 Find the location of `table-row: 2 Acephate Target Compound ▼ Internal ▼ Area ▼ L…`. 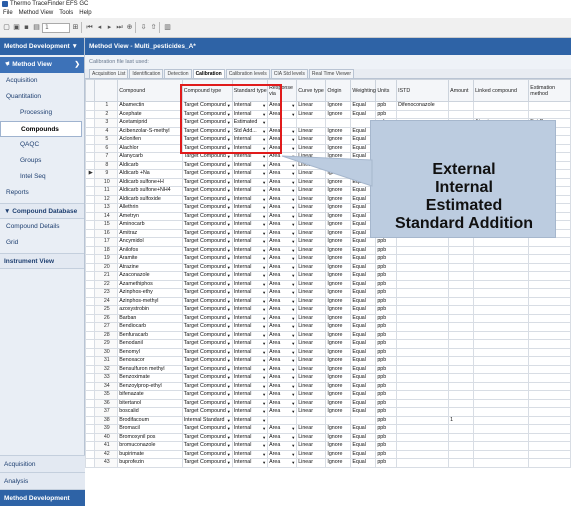

table-row: 2 Acephate Target Compound ▼ Internal ▼ Area ▼ L… is located at coordinates (327, 114).